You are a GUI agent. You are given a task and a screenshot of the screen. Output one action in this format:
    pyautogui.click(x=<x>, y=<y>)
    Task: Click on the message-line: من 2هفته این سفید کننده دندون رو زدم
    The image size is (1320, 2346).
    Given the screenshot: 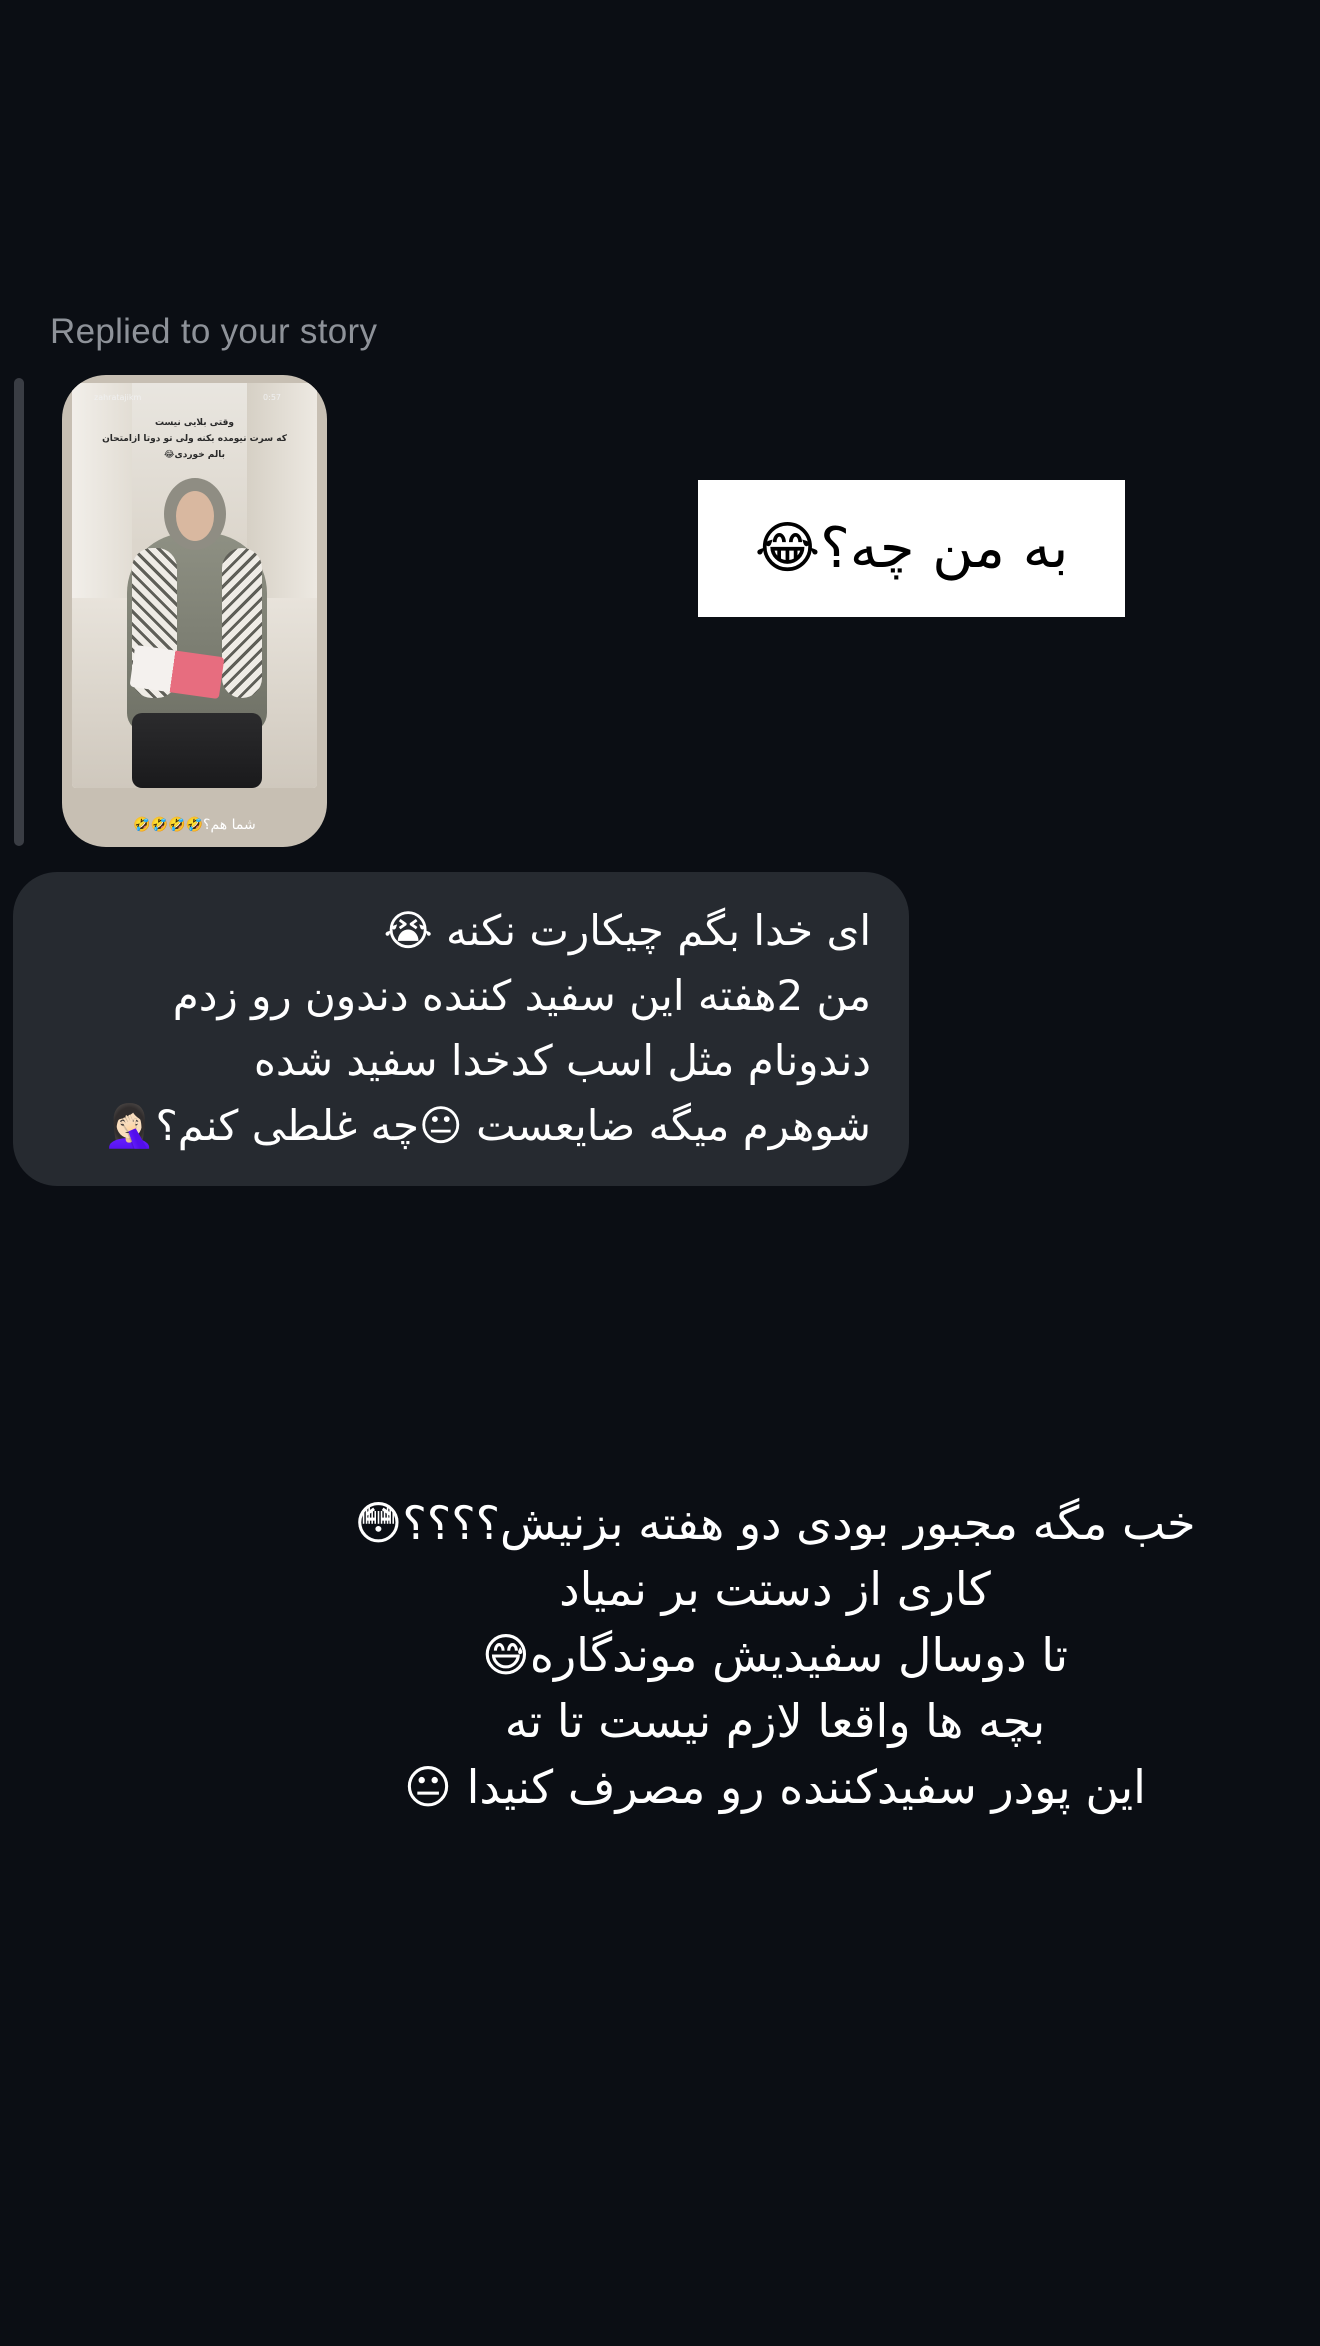 What is the action you would take?
    pyautogui.click(x=521, y=995)
    